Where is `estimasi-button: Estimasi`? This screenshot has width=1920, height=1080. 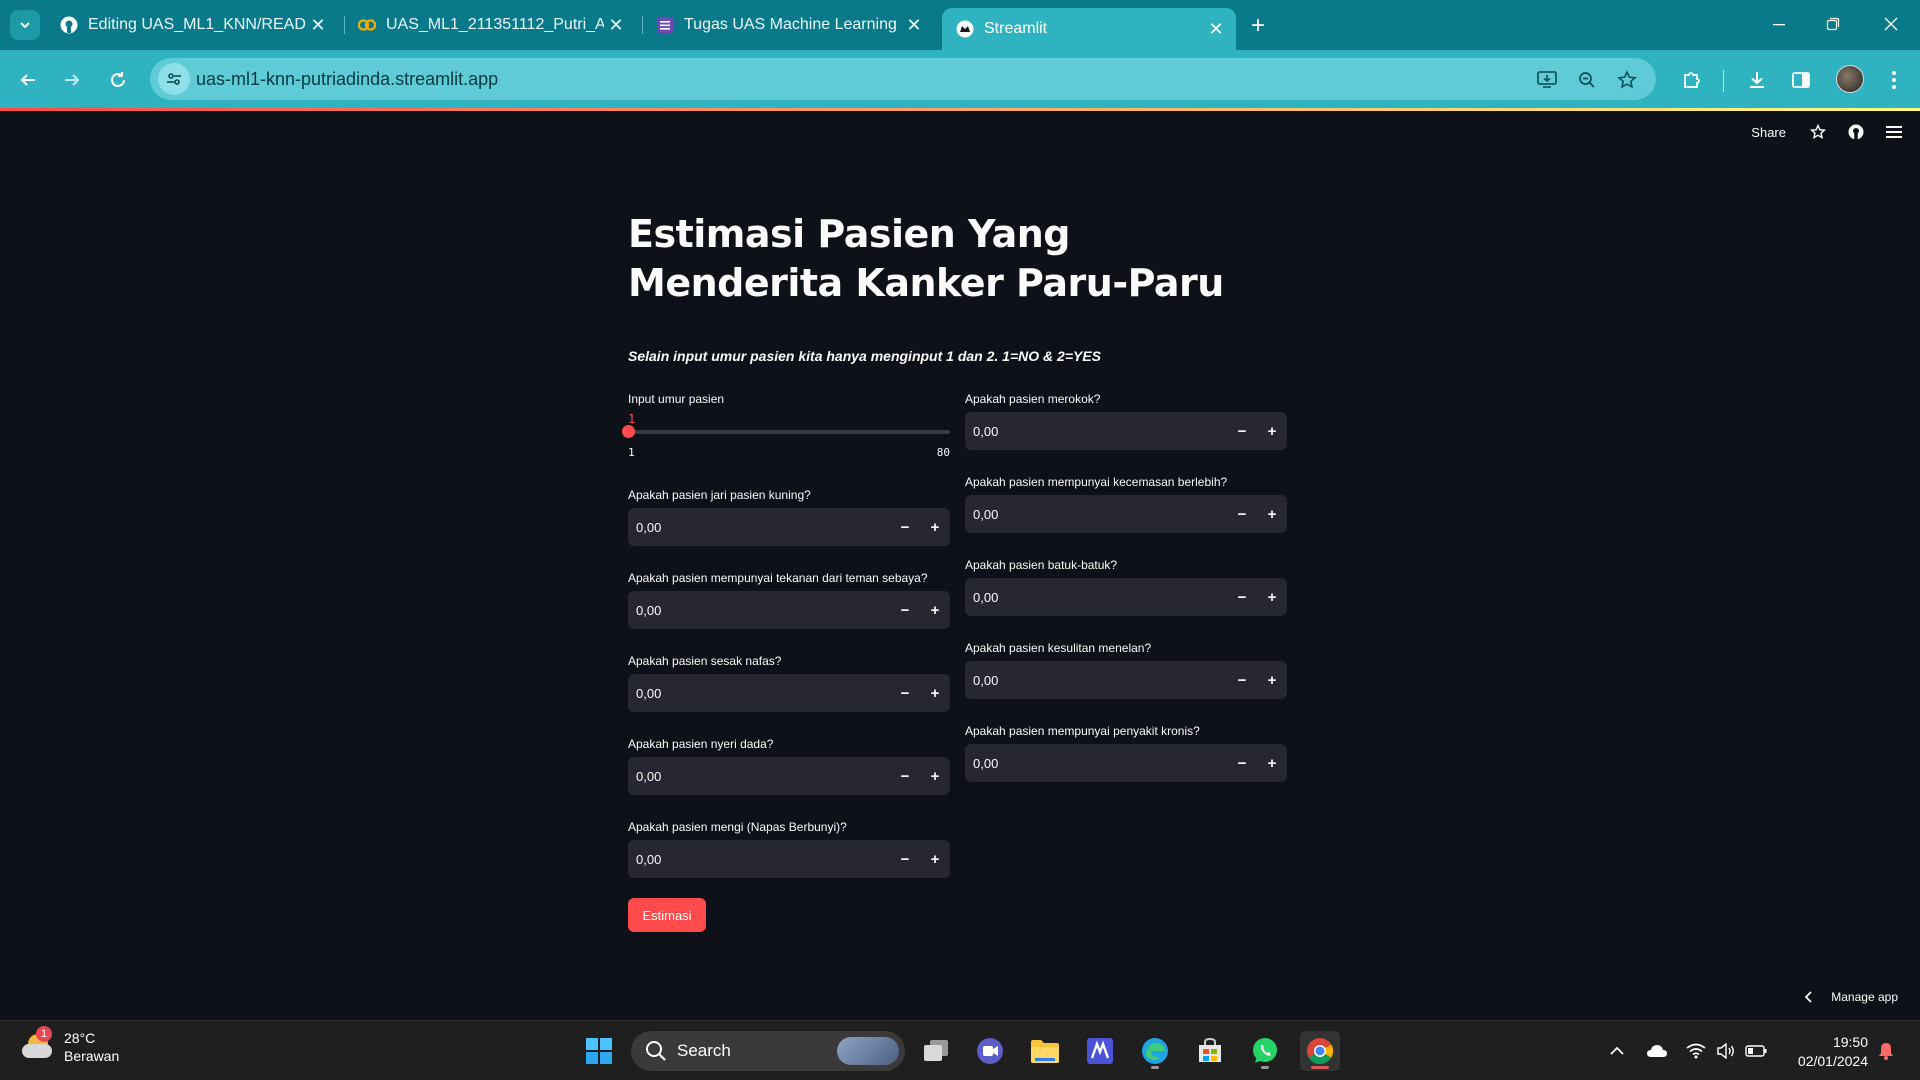
estimasi-button: Estimasi is located at coordinates (667, 915).